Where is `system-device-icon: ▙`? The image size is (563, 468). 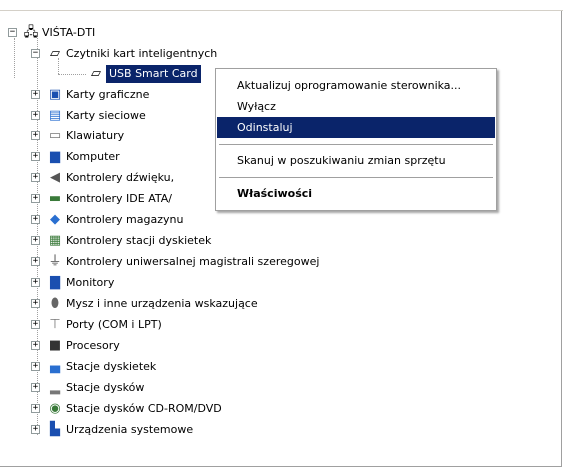
system-device-icon: ▙ is located at coordinates (55, 429).